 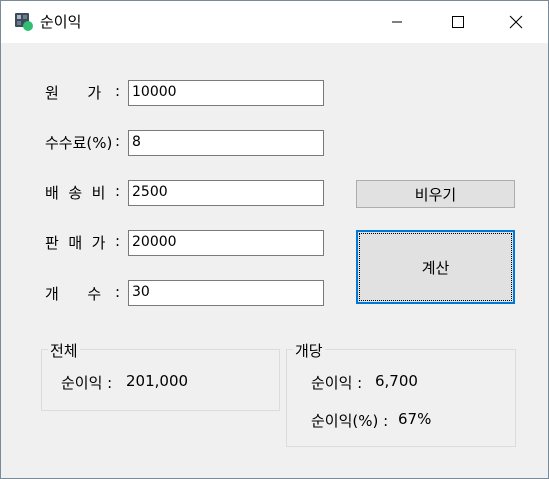 I want to click on minimize-button, so click(x=397, y=22).